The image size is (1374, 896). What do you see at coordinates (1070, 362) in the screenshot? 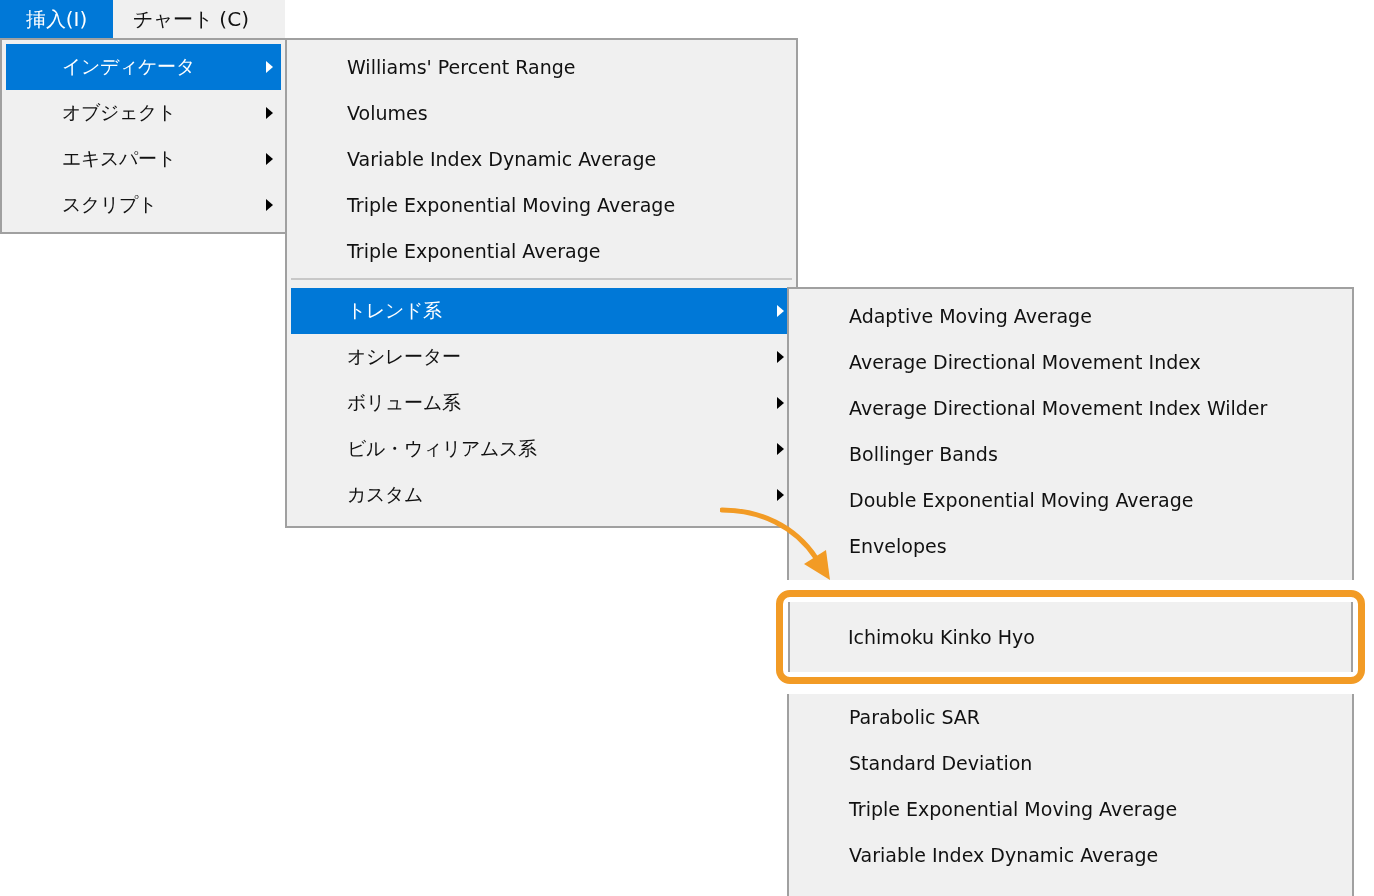
I see `menu-item: Average Directional Movement Index` at bounding box center [1070, 362].